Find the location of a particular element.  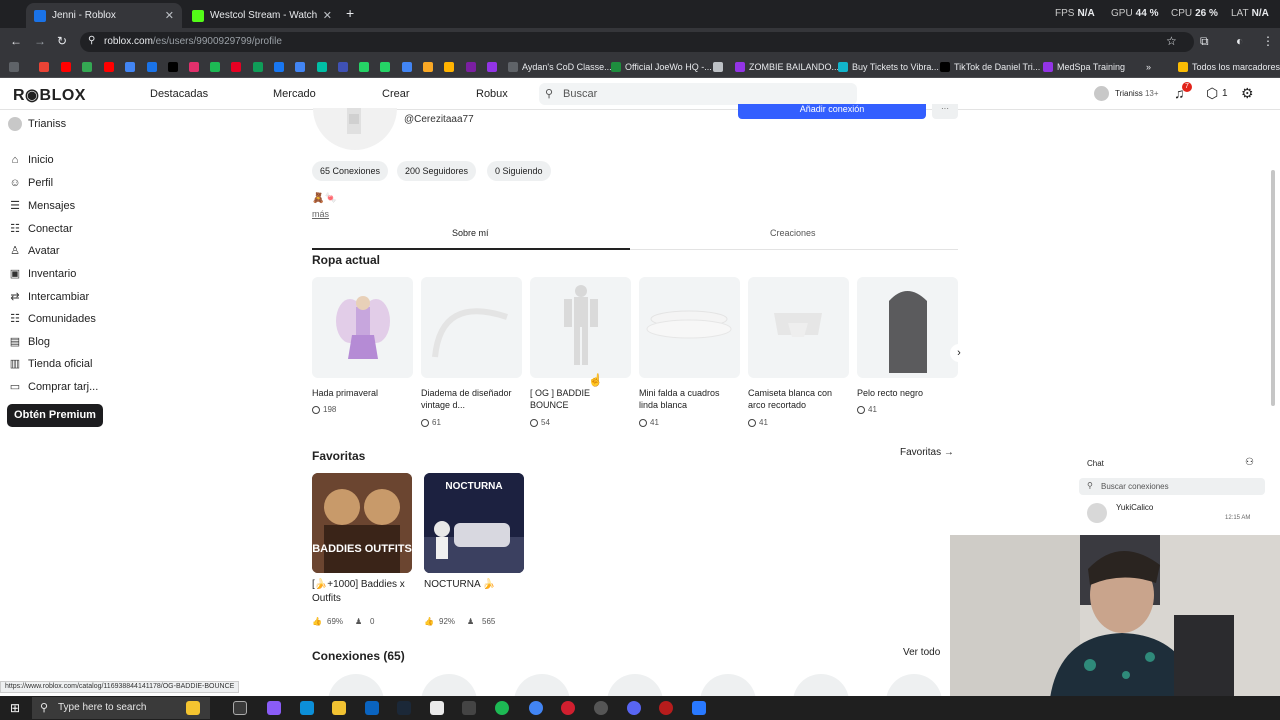

item-card-shirt is located at coordinates (798, 327).